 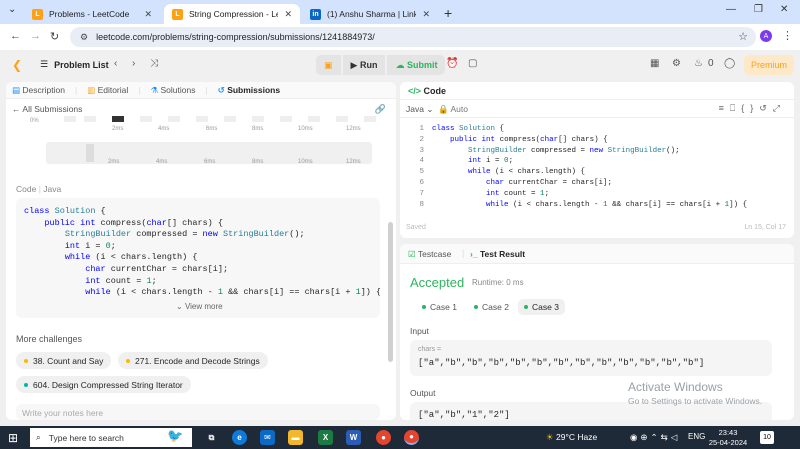 I want to click on reset-icon: ↺, so click(x=766, y=108).